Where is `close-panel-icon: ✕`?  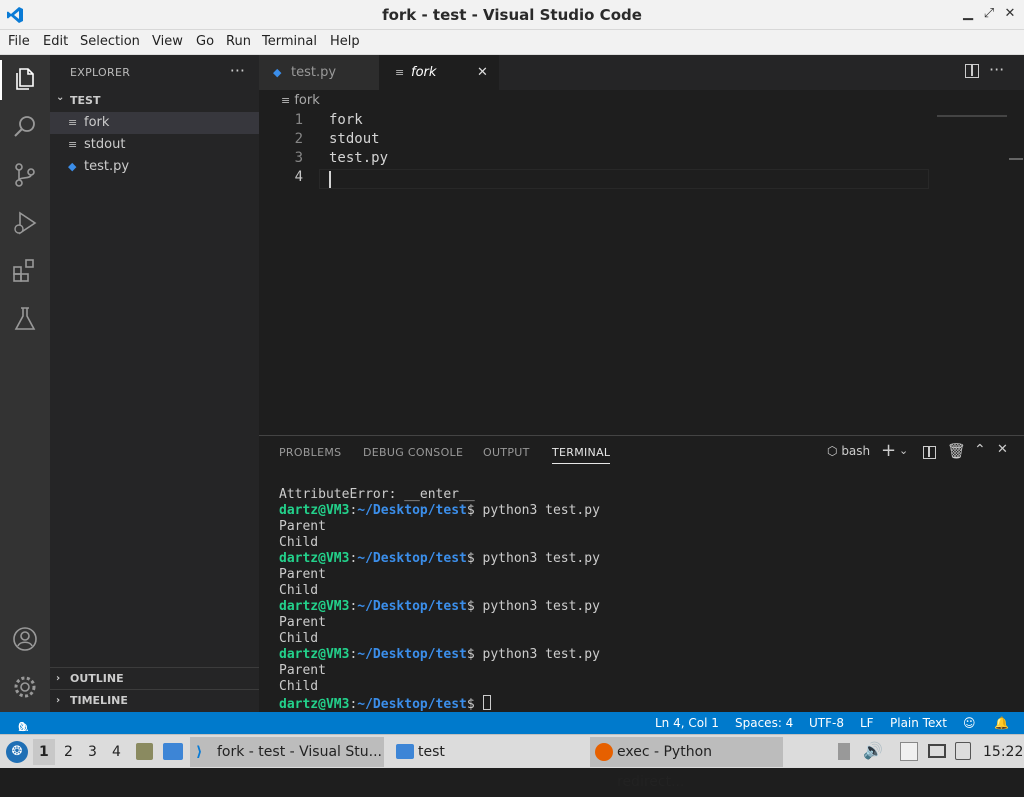 close-panel-icon: ✕ is located at coordinates (1002, 449).